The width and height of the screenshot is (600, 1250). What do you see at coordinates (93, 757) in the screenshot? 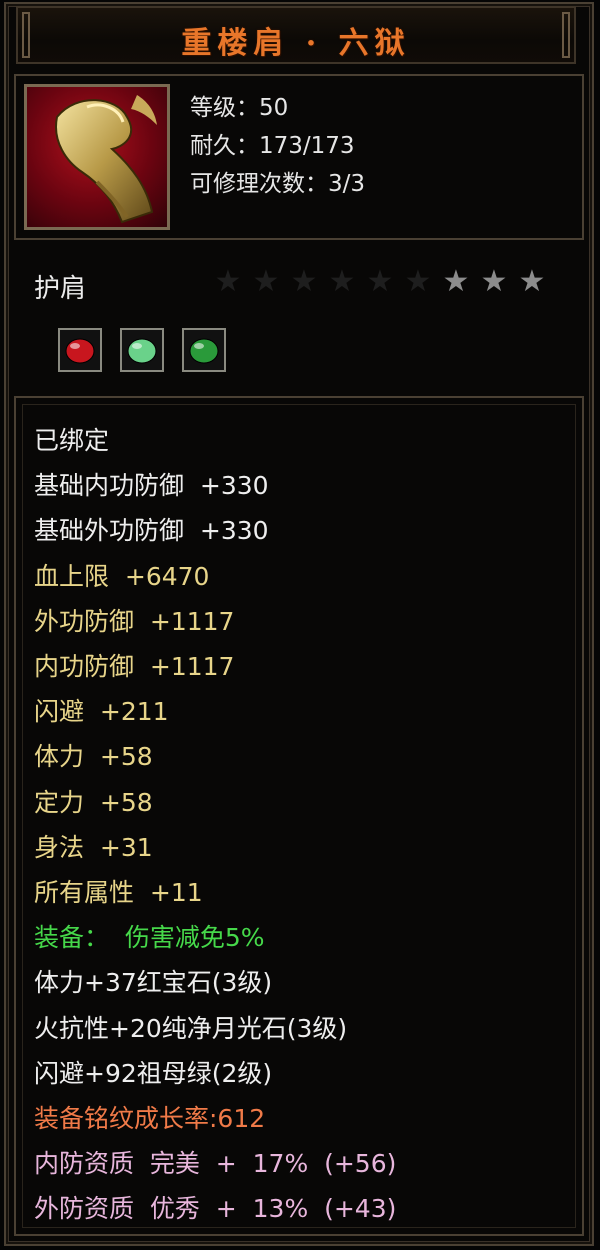
I see `attribute-line: 体力 +58` at bounding box center [93, 757].